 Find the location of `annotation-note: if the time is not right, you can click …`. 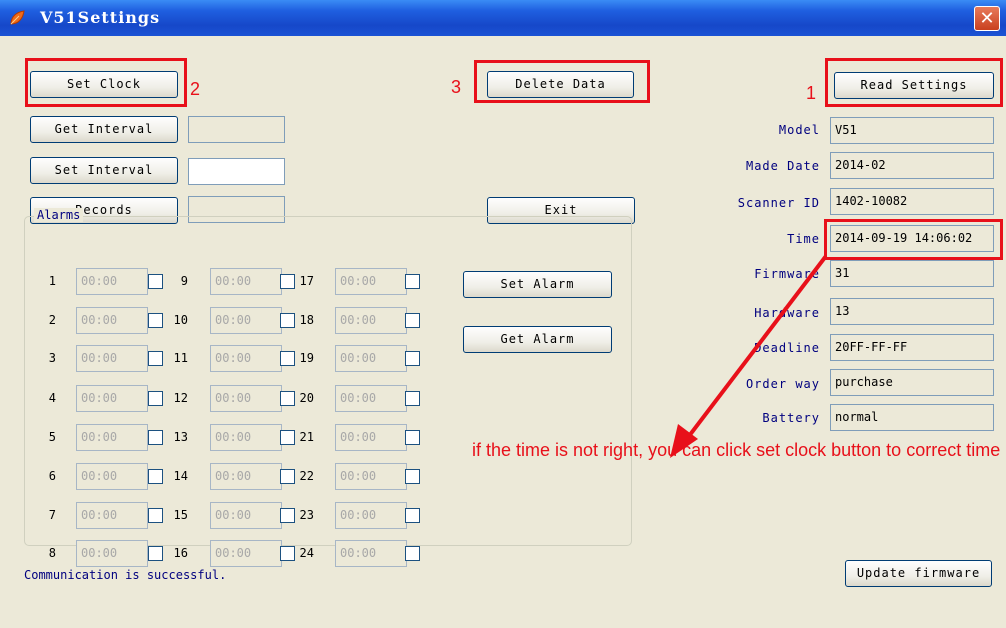

annotation-note: if the time is not right, you can click … is located at coordinates (736, 450).